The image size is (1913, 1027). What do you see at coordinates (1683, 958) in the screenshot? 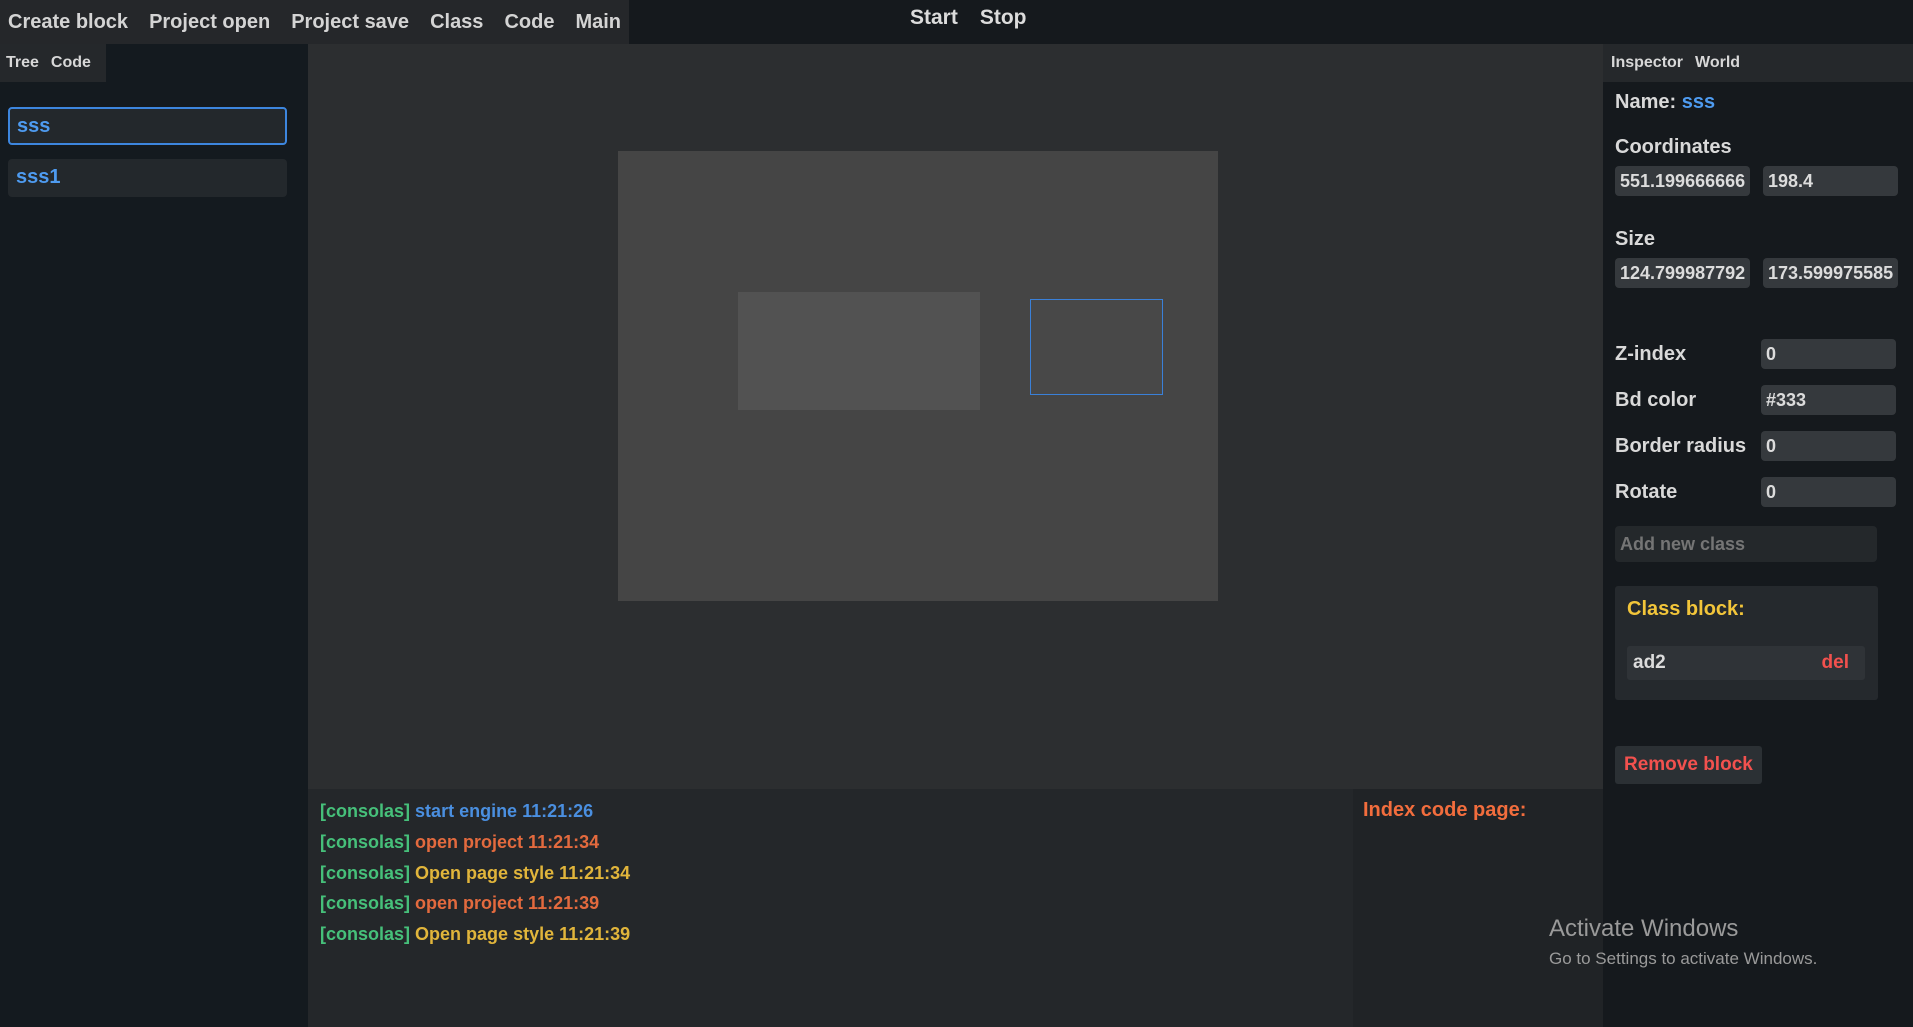
I see `watermark-subtitle: Go to Settings to activate Windows.` at bounding box center [1683, 958].